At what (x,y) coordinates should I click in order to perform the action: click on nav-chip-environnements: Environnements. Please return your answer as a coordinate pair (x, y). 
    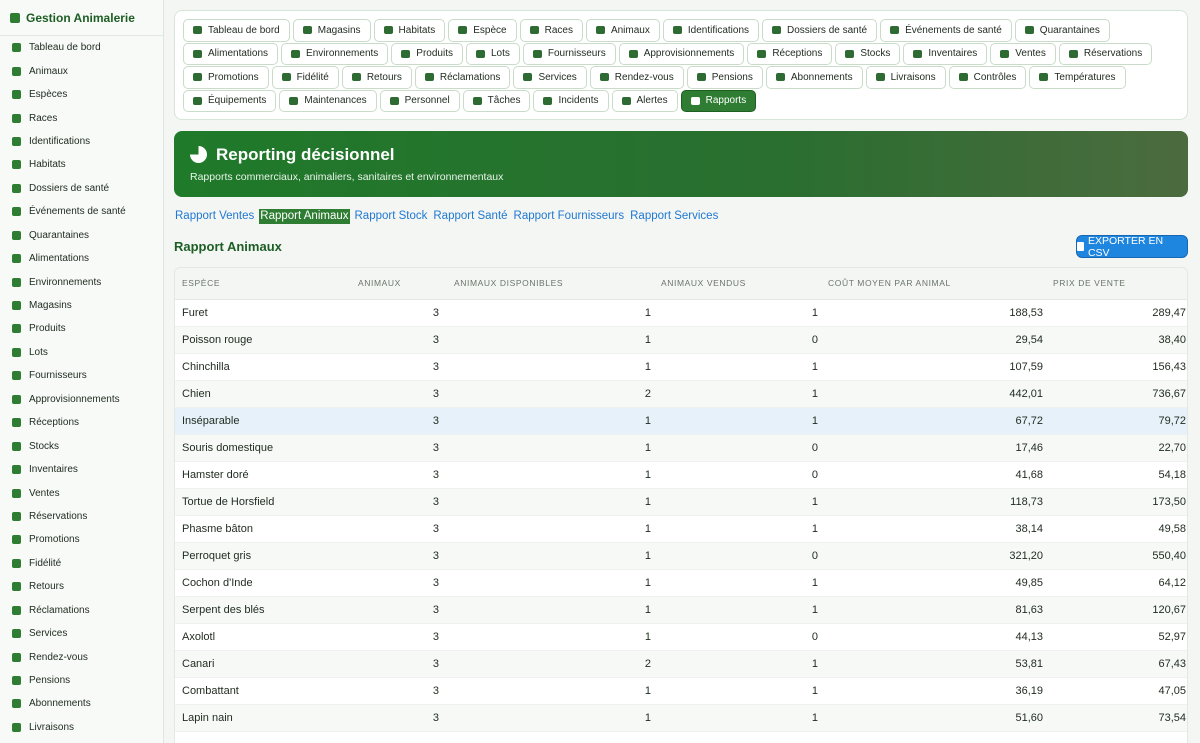
    Looking at the image, I should click on (335, 53).